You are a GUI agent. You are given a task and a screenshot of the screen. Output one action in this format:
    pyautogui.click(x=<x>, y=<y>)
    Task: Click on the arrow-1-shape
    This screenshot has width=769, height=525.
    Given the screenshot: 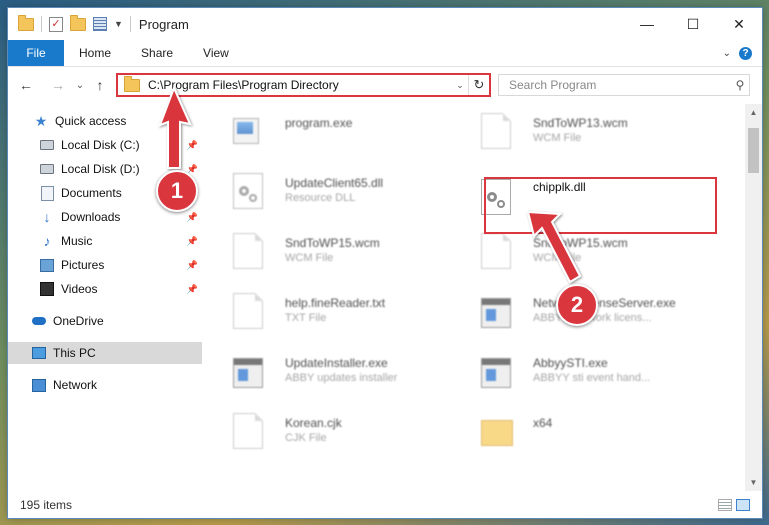 What is the action you would take?
    pyautogui.click(x=175, y=127)
    